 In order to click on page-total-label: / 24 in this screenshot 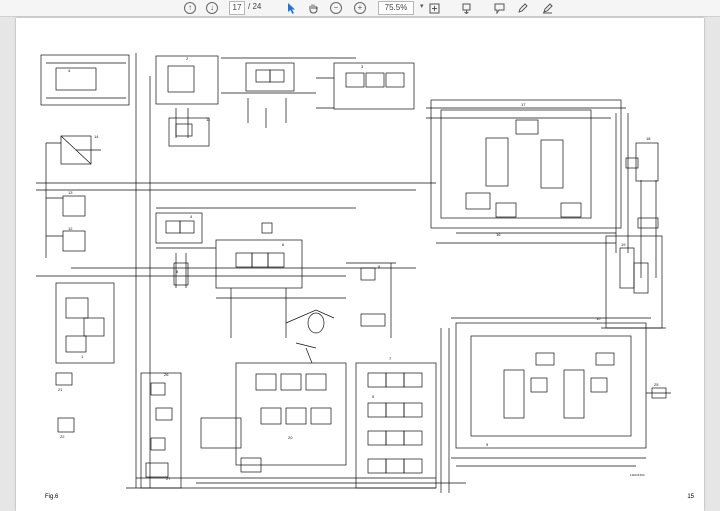, I will do `click(255, 6)`.